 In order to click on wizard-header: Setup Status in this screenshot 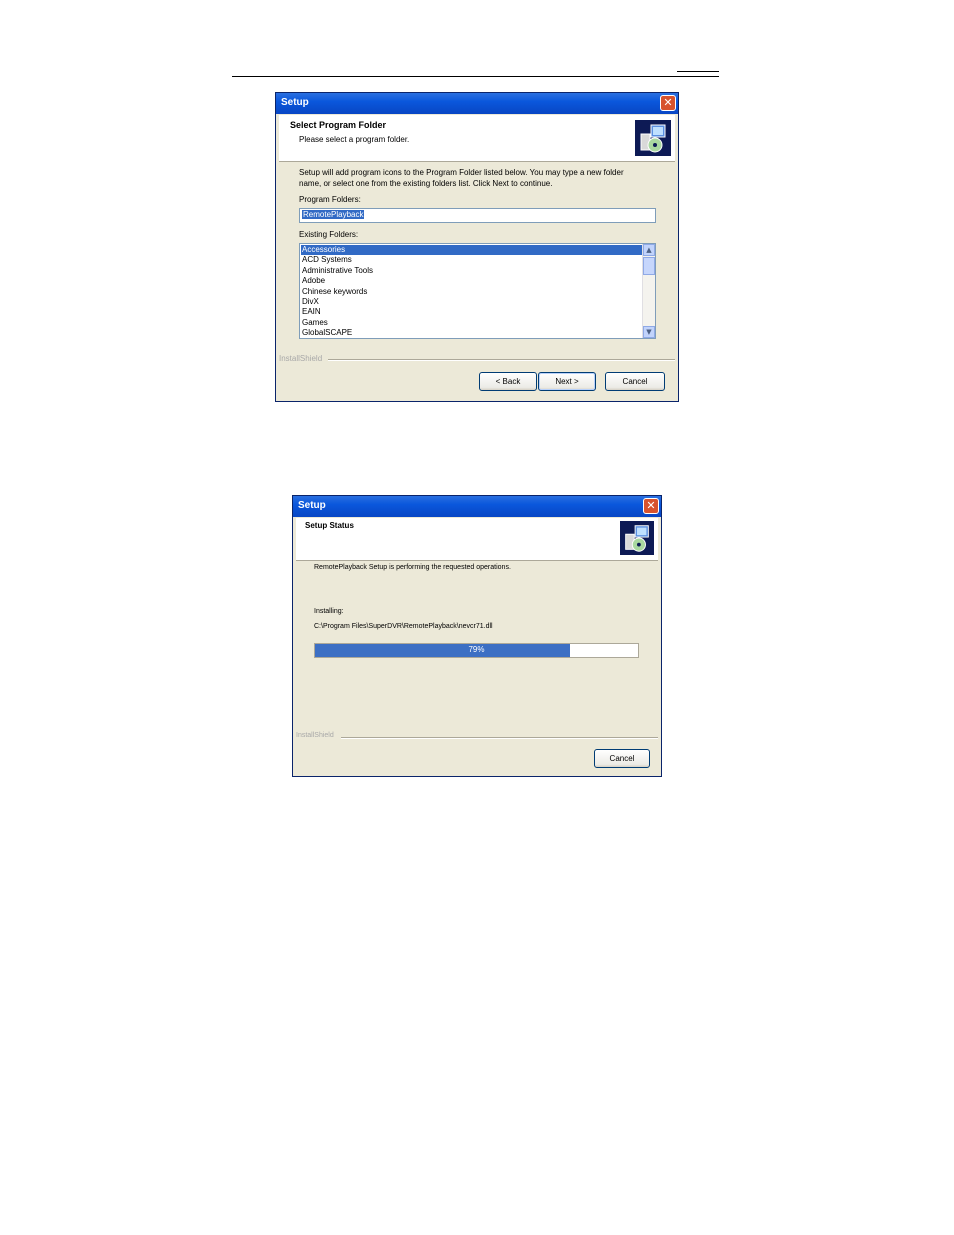, I will do `click(477, 539)`.